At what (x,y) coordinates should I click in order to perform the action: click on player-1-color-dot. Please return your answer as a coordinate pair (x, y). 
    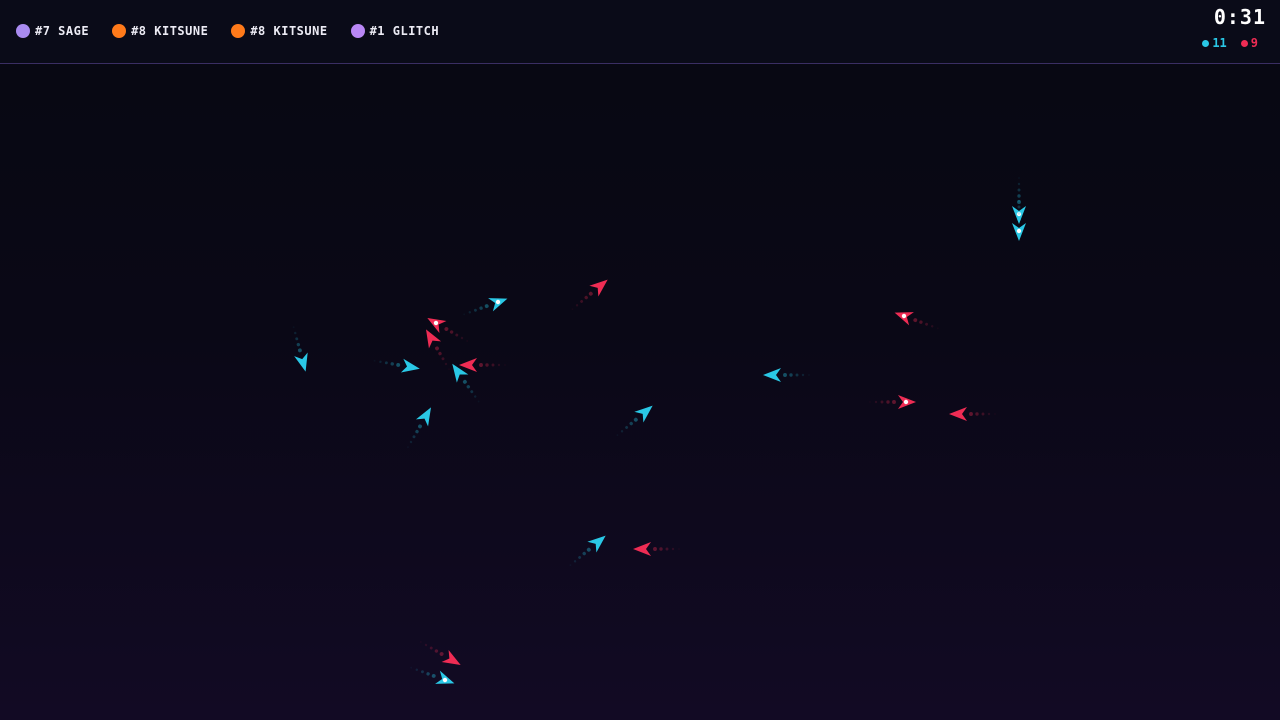
    Looking at the image, I should click on (23, 31).